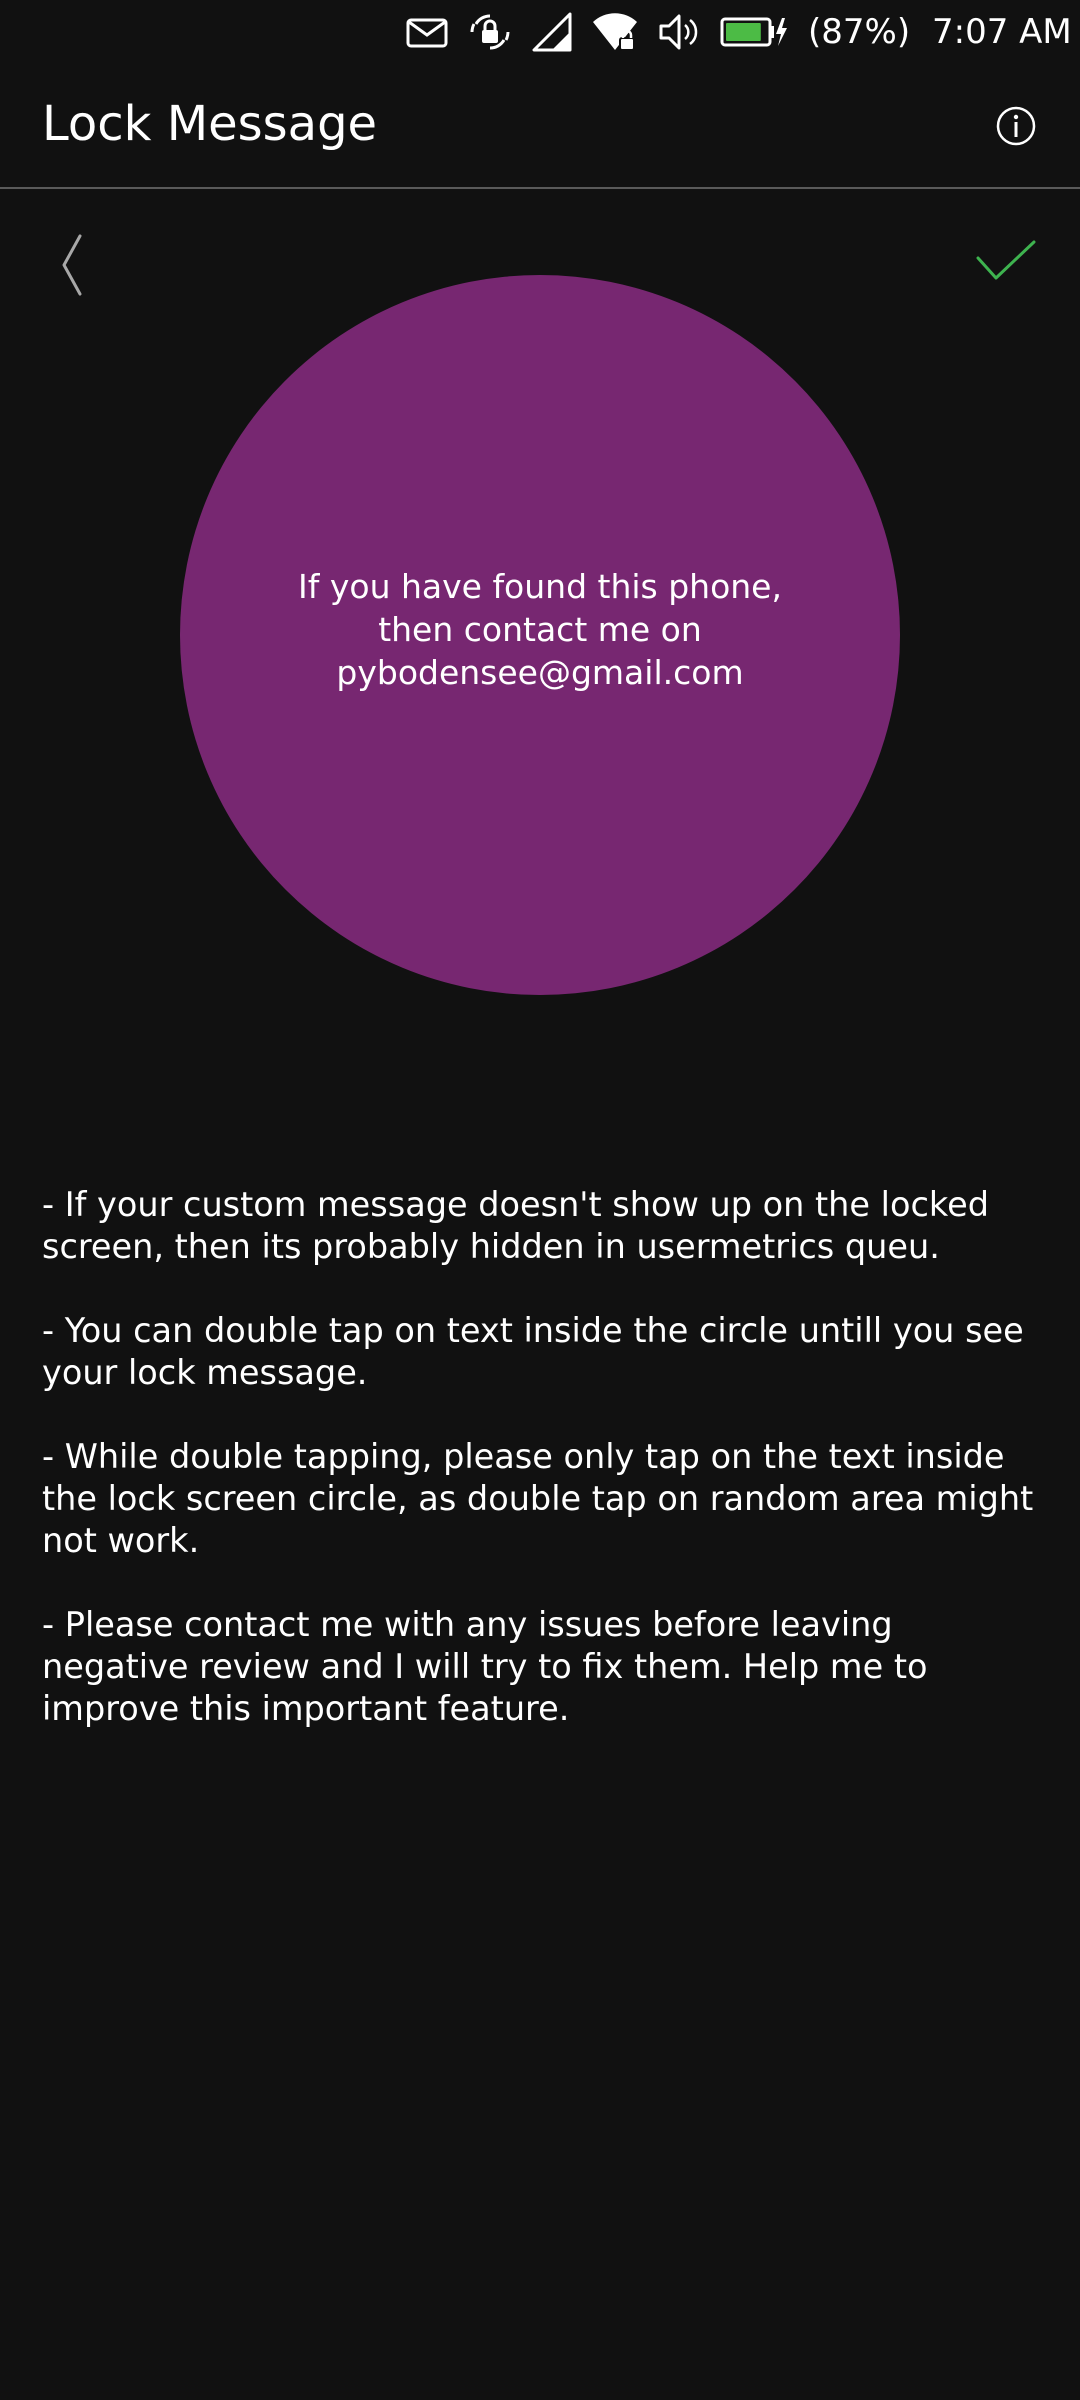  Describe the element at coordinates (427, 32) in the screenshot. I see `mail-icon` at that location.